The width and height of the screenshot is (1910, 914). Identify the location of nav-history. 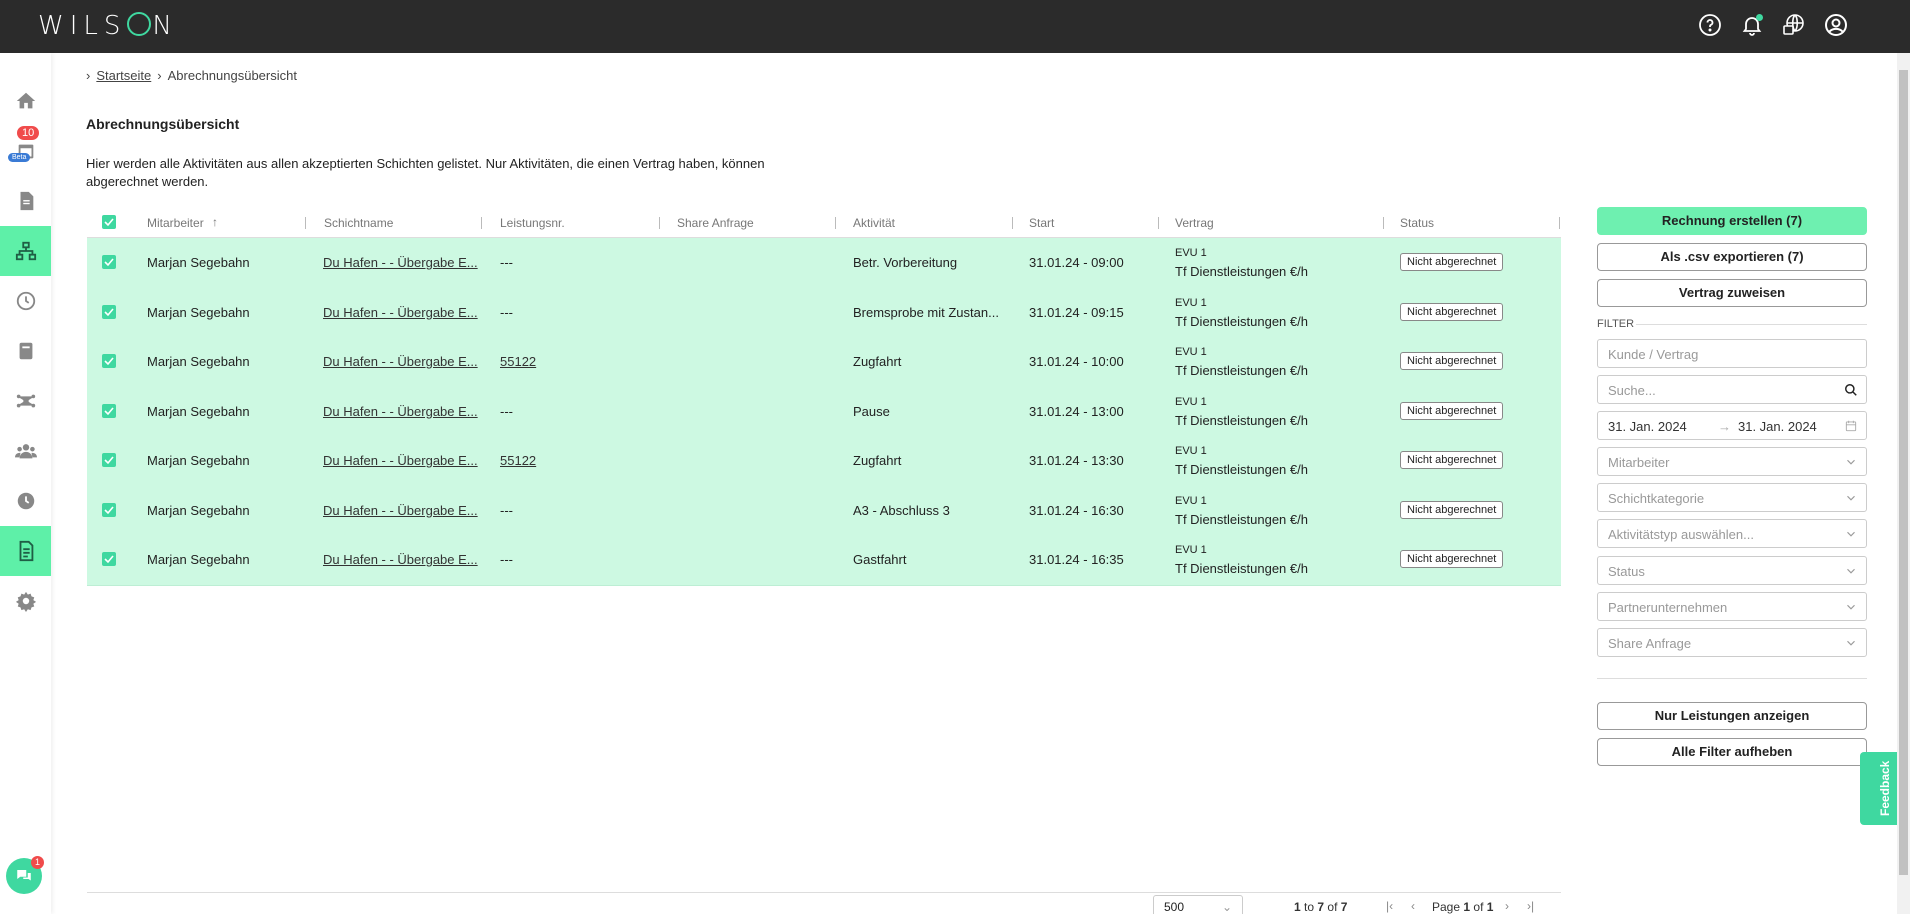
(25, 501).